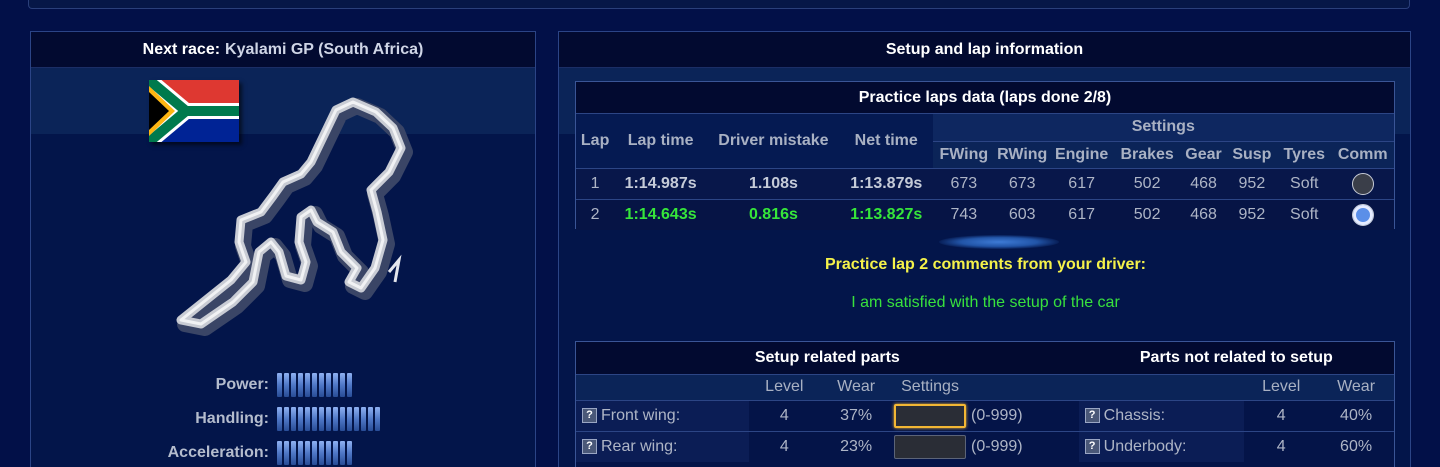  What do you see at coordinates (1022, 183) in the screenshot?
I see `rwing-value: 673` at bounding box center [1022, 183].